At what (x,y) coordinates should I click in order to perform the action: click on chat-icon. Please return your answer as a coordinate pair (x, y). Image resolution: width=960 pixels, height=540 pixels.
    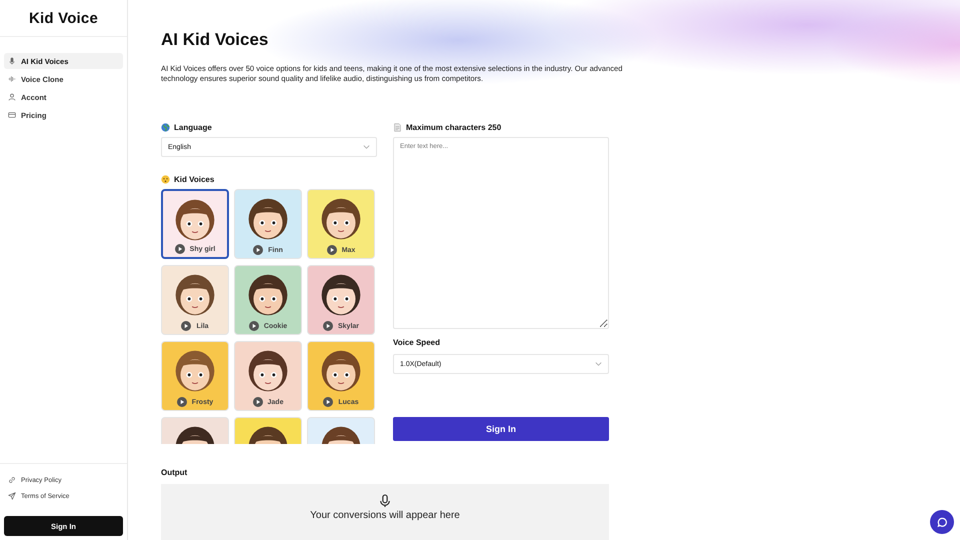
    Looking at the image, I should click on (942, 522).